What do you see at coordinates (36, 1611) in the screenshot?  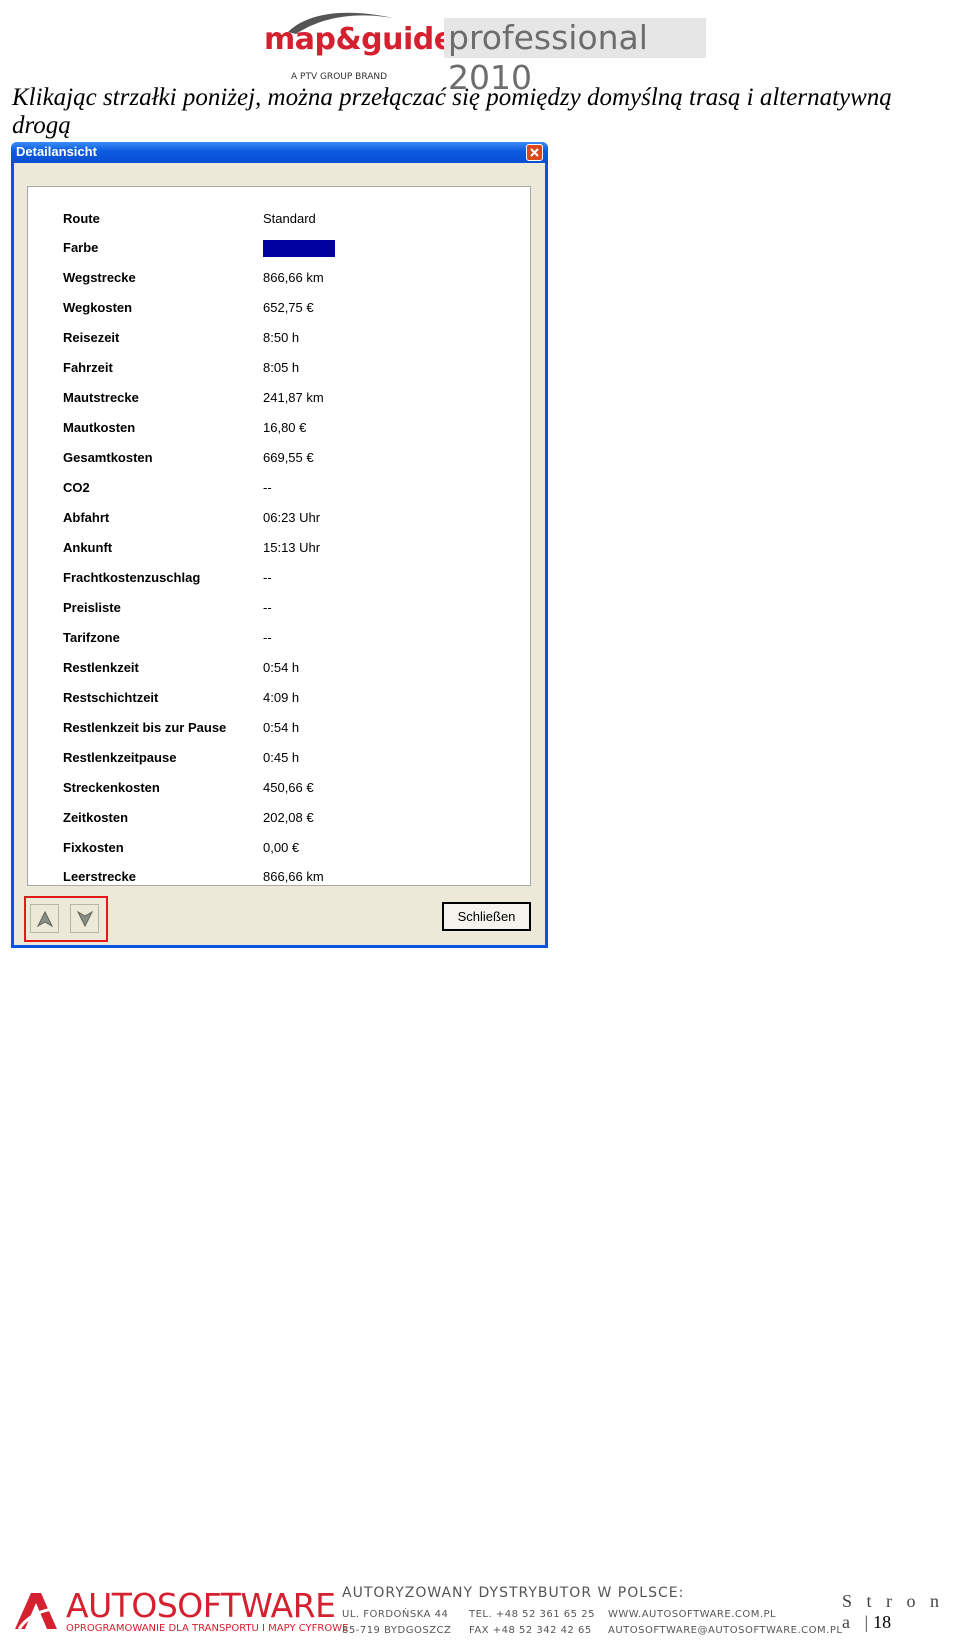 I see `autosoftware-logo-icon` at bounding box center [36, 1611].